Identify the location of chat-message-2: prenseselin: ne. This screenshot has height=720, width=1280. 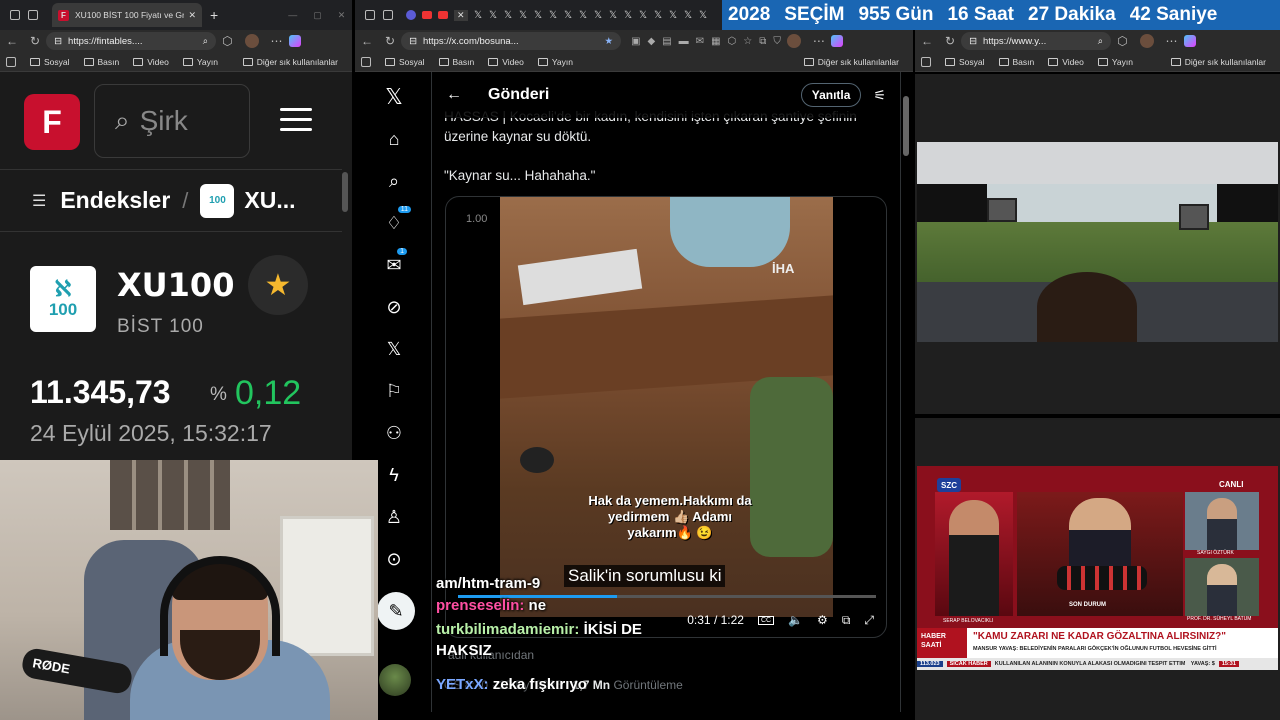
(491, 605).